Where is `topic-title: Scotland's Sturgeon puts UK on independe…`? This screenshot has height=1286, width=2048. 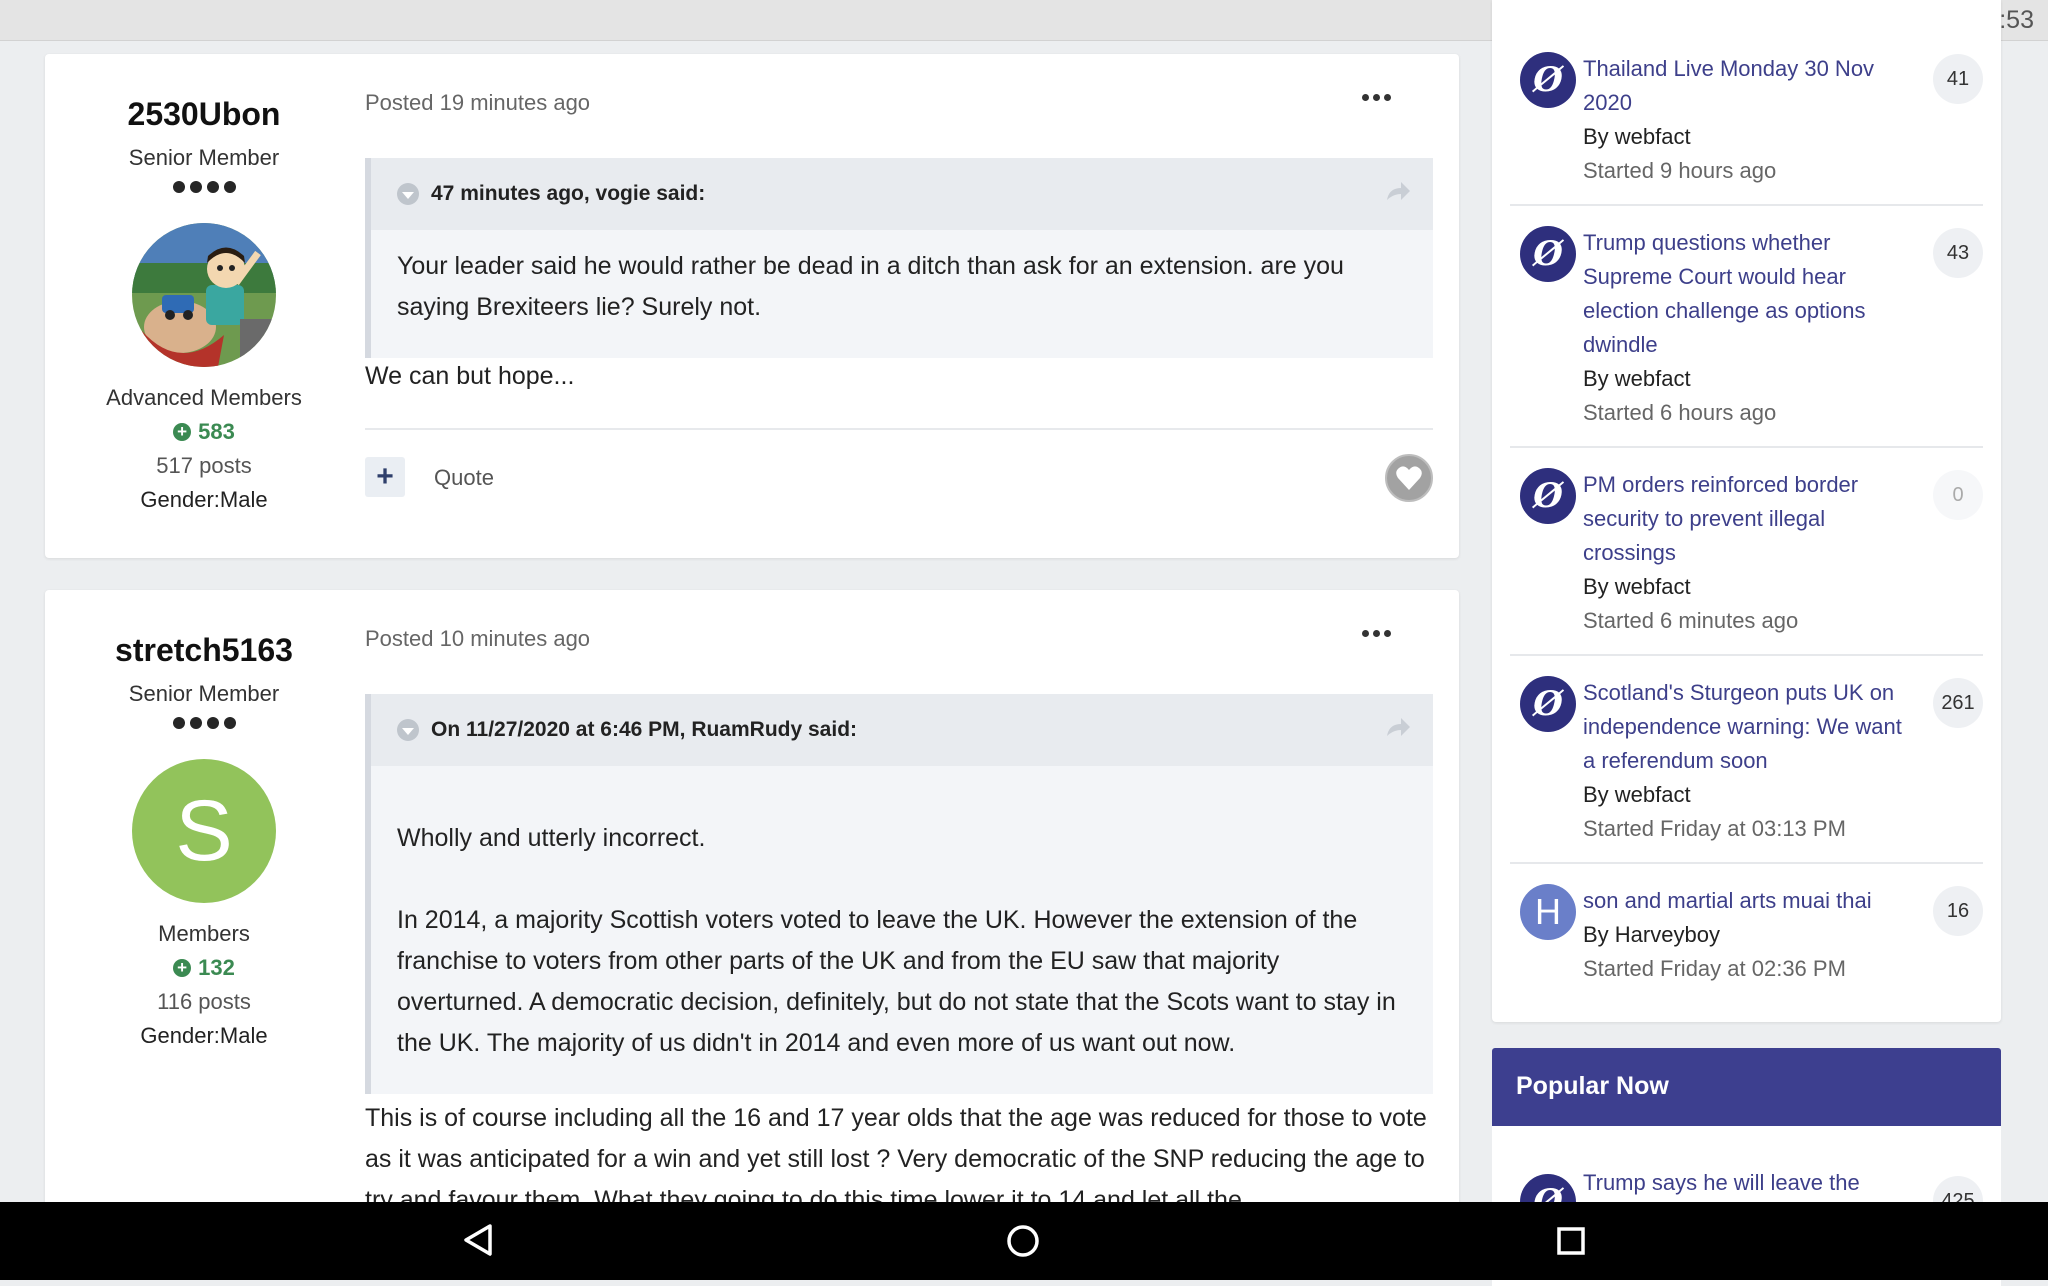
topic-title: Scotland's Sturgeon puts UK on independe… is located at coordinates (1748, 761).